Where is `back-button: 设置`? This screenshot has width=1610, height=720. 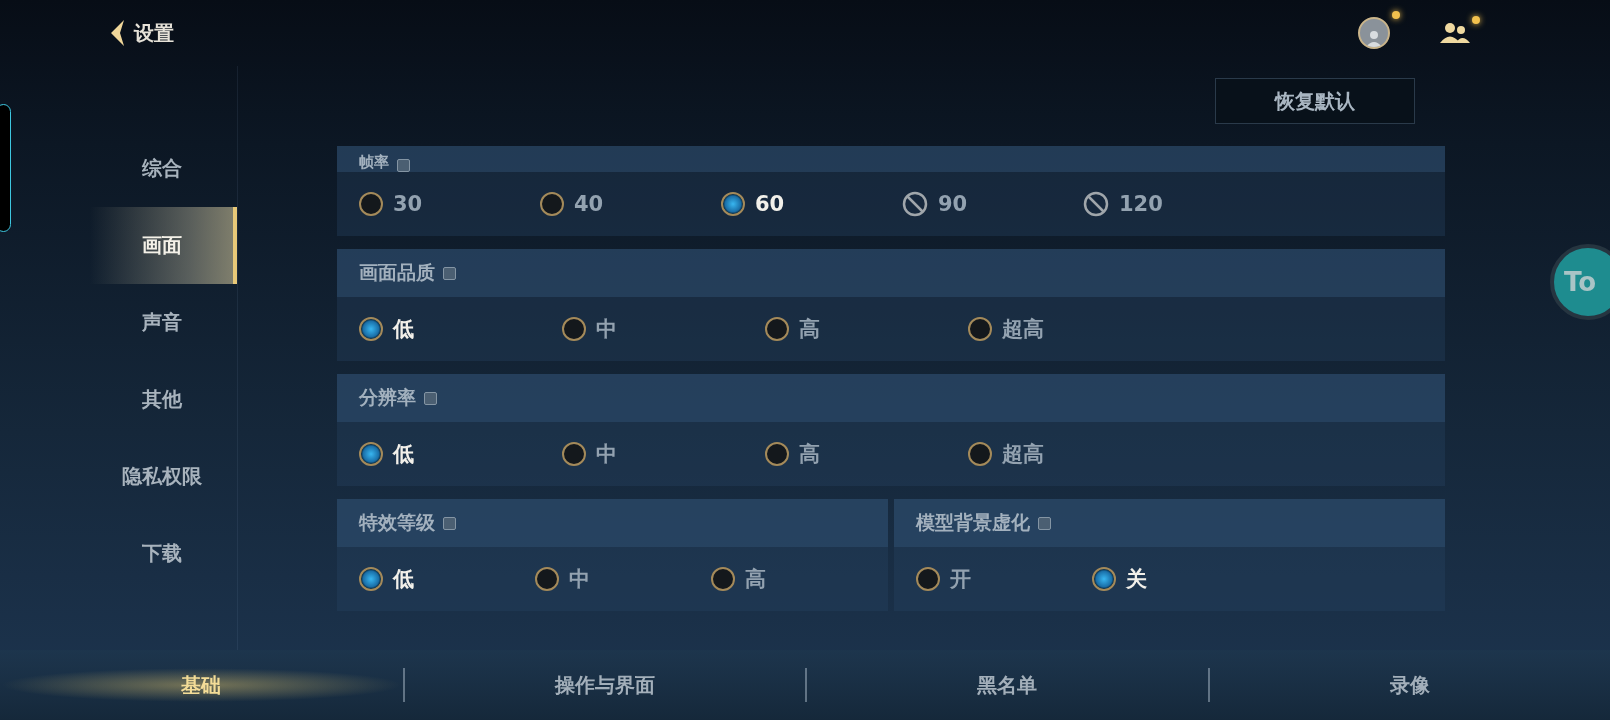
back-button: 设置 is located at coordinates (141, 33).